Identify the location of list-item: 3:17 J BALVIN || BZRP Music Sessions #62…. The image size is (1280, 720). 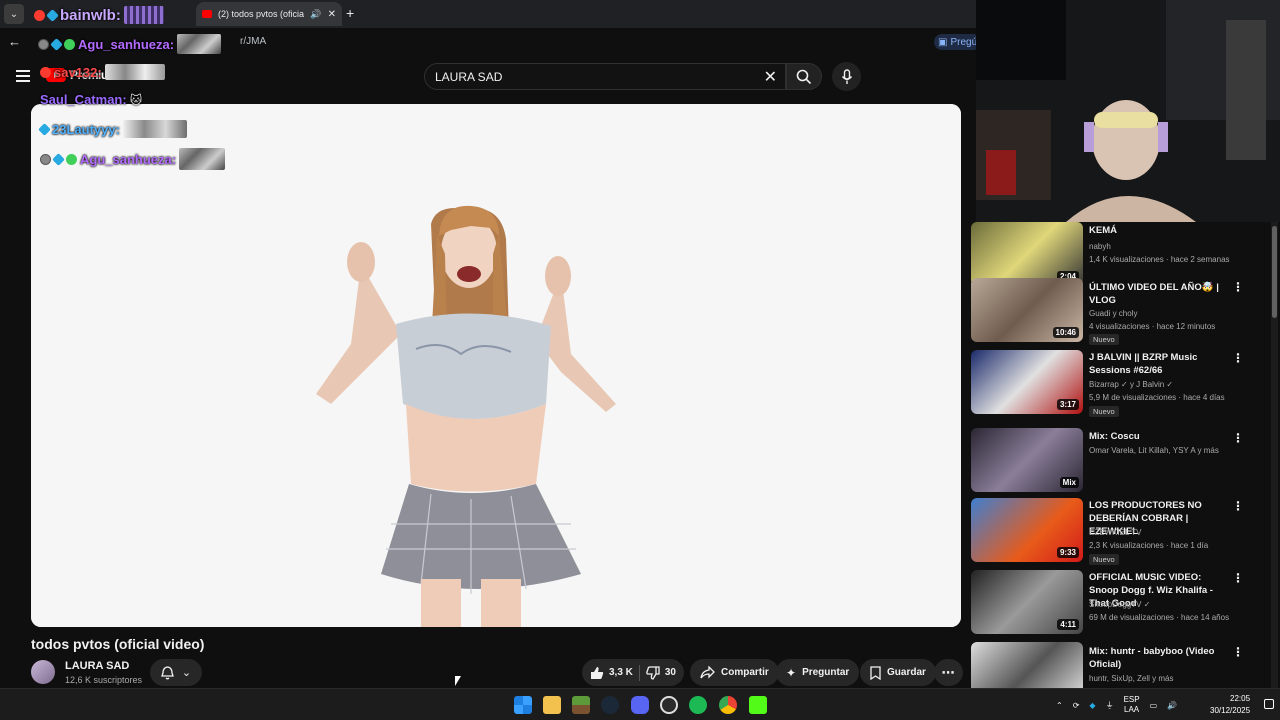
(1121, 383).